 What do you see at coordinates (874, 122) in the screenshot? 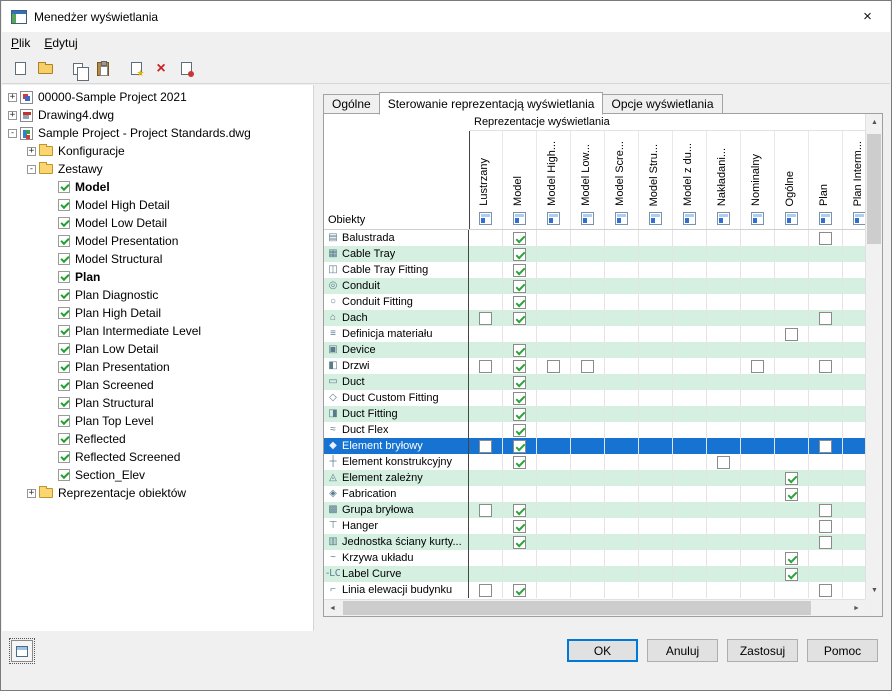
I see `scroll-up-icon: ▲` at bounding box center [874, 122].